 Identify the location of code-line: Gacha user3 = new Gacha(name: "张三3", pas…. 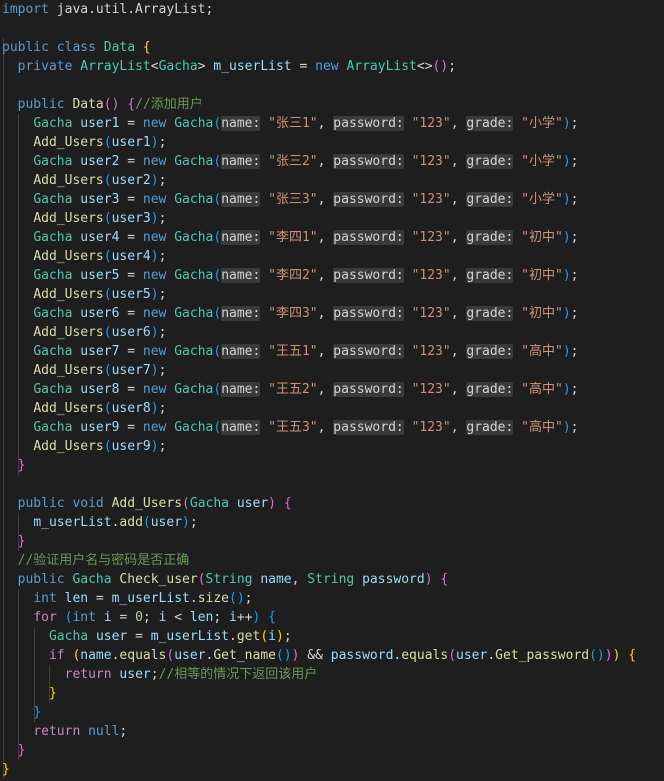
(290, 199).